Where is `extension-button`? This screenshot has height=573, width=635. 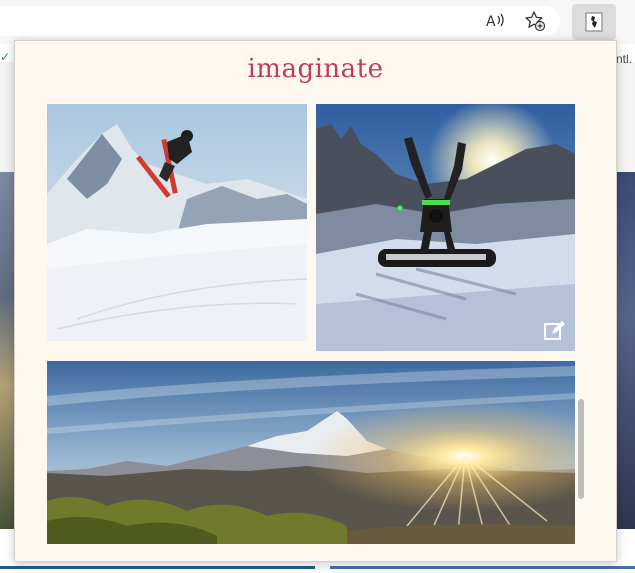
extension-button is located at coordinates (594, 22).